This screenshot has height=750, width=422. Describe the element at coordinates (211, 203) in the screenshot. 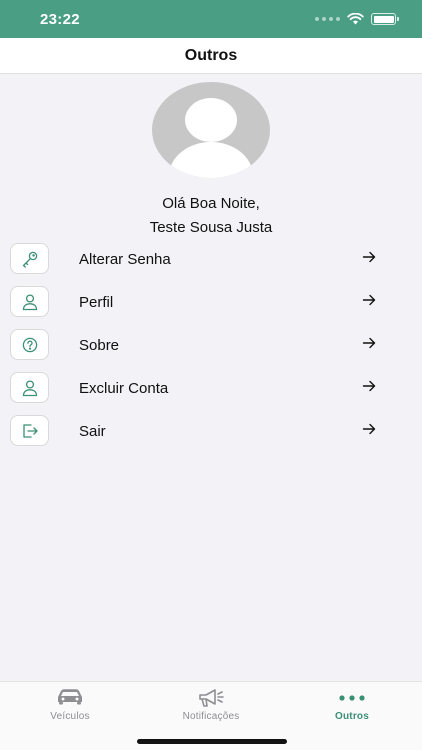

I see `greeting-text: Olá Boa Noite,` at that location.